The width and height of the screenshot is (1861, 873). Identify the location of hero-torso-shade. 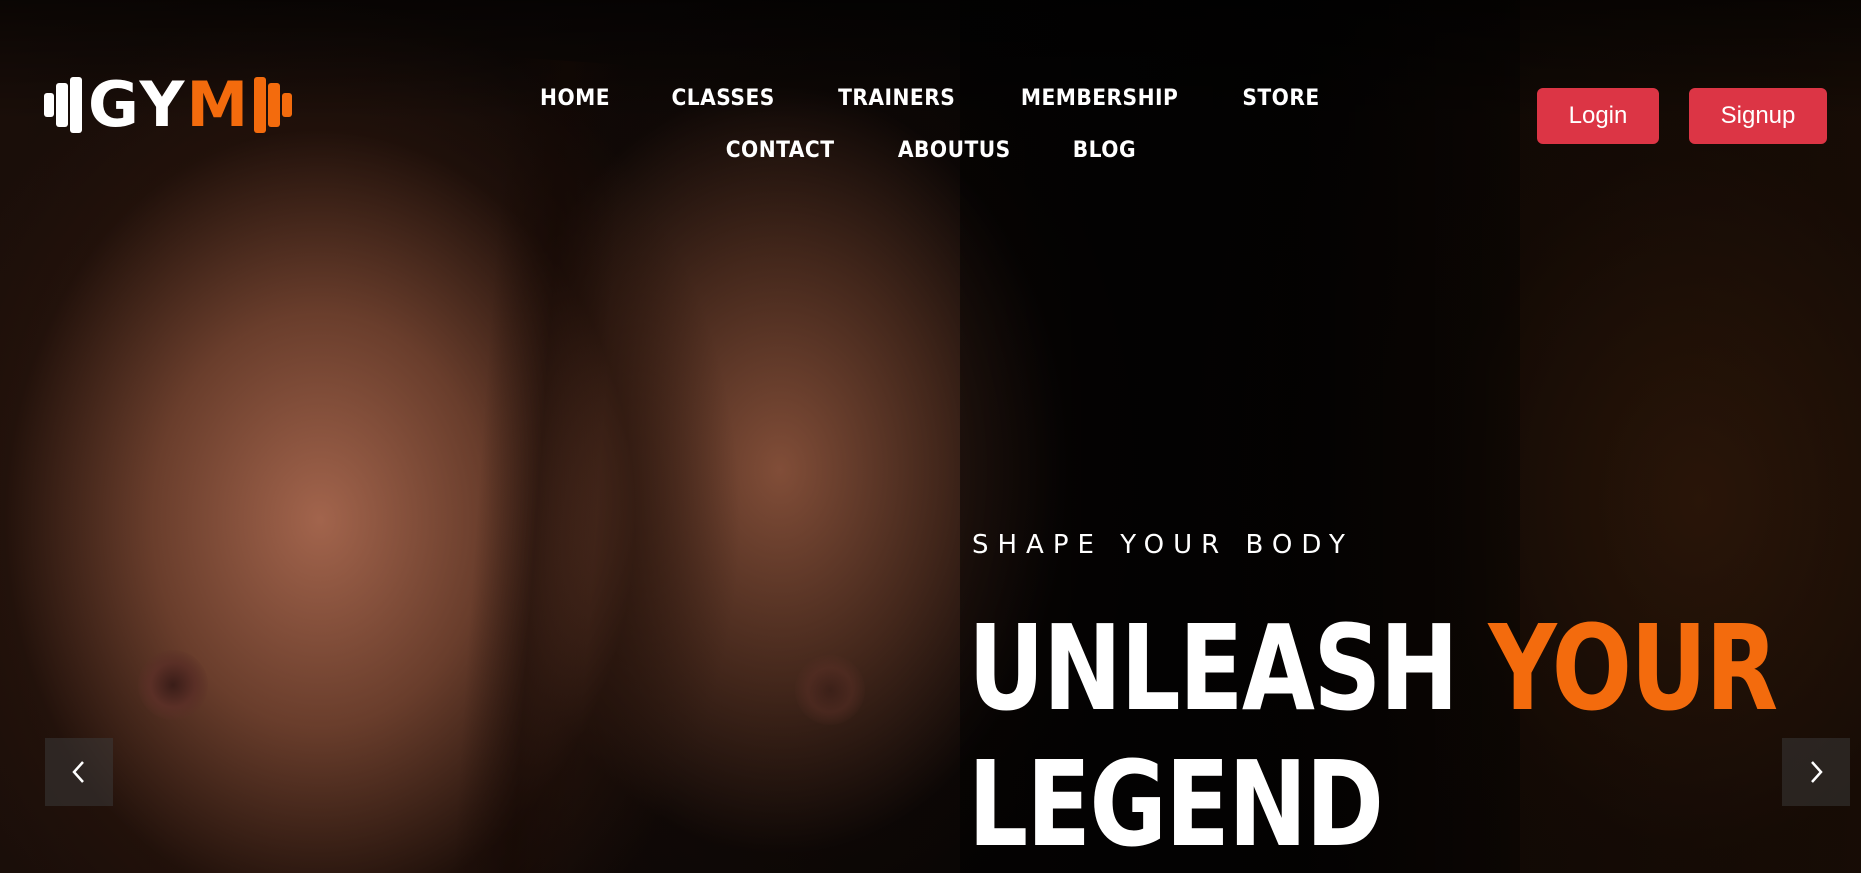
(540, 464).